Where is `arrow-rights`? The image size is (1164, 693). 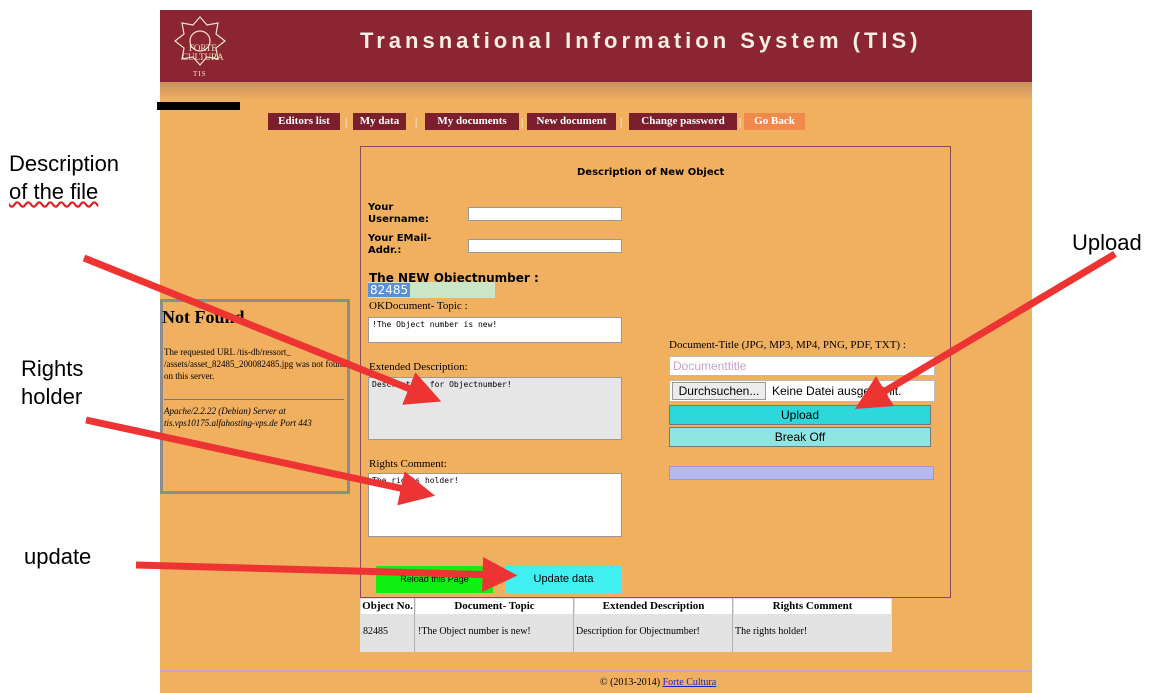 arrow-rights is located at coordinates (260, 461).